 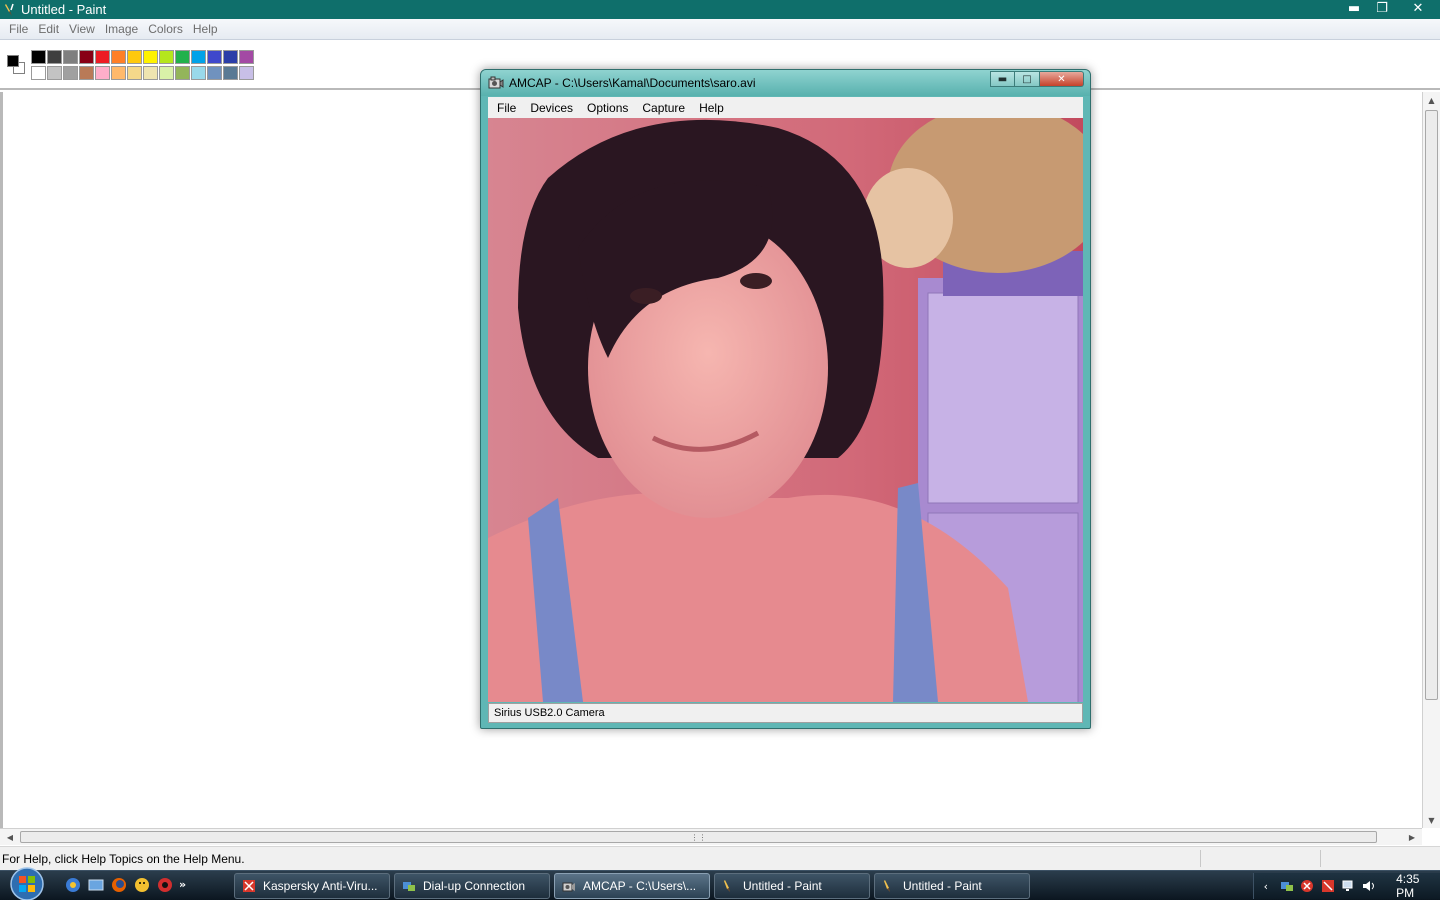 I want to click on menu-view: View, so click(x=82, y=29).